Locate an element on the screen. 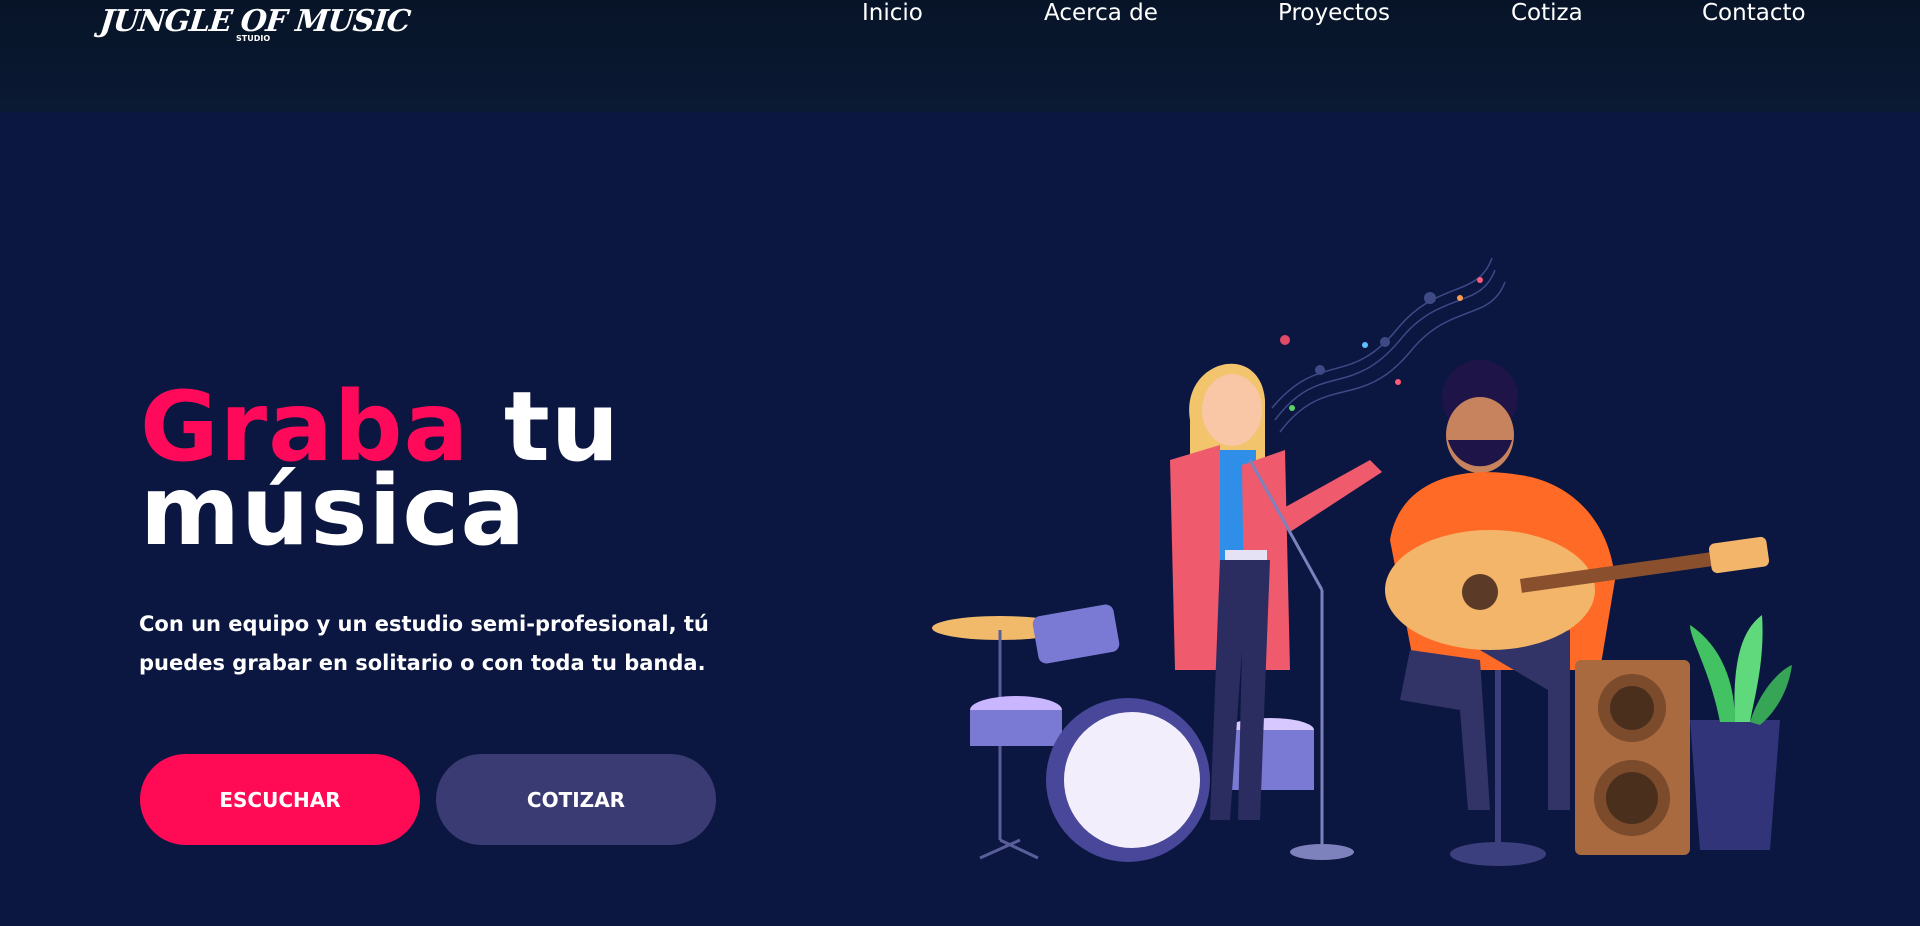 Image resolution: width=1920 pixels, height=926 pixels. hero-title-line2: música is located at coordinates (333, 511).